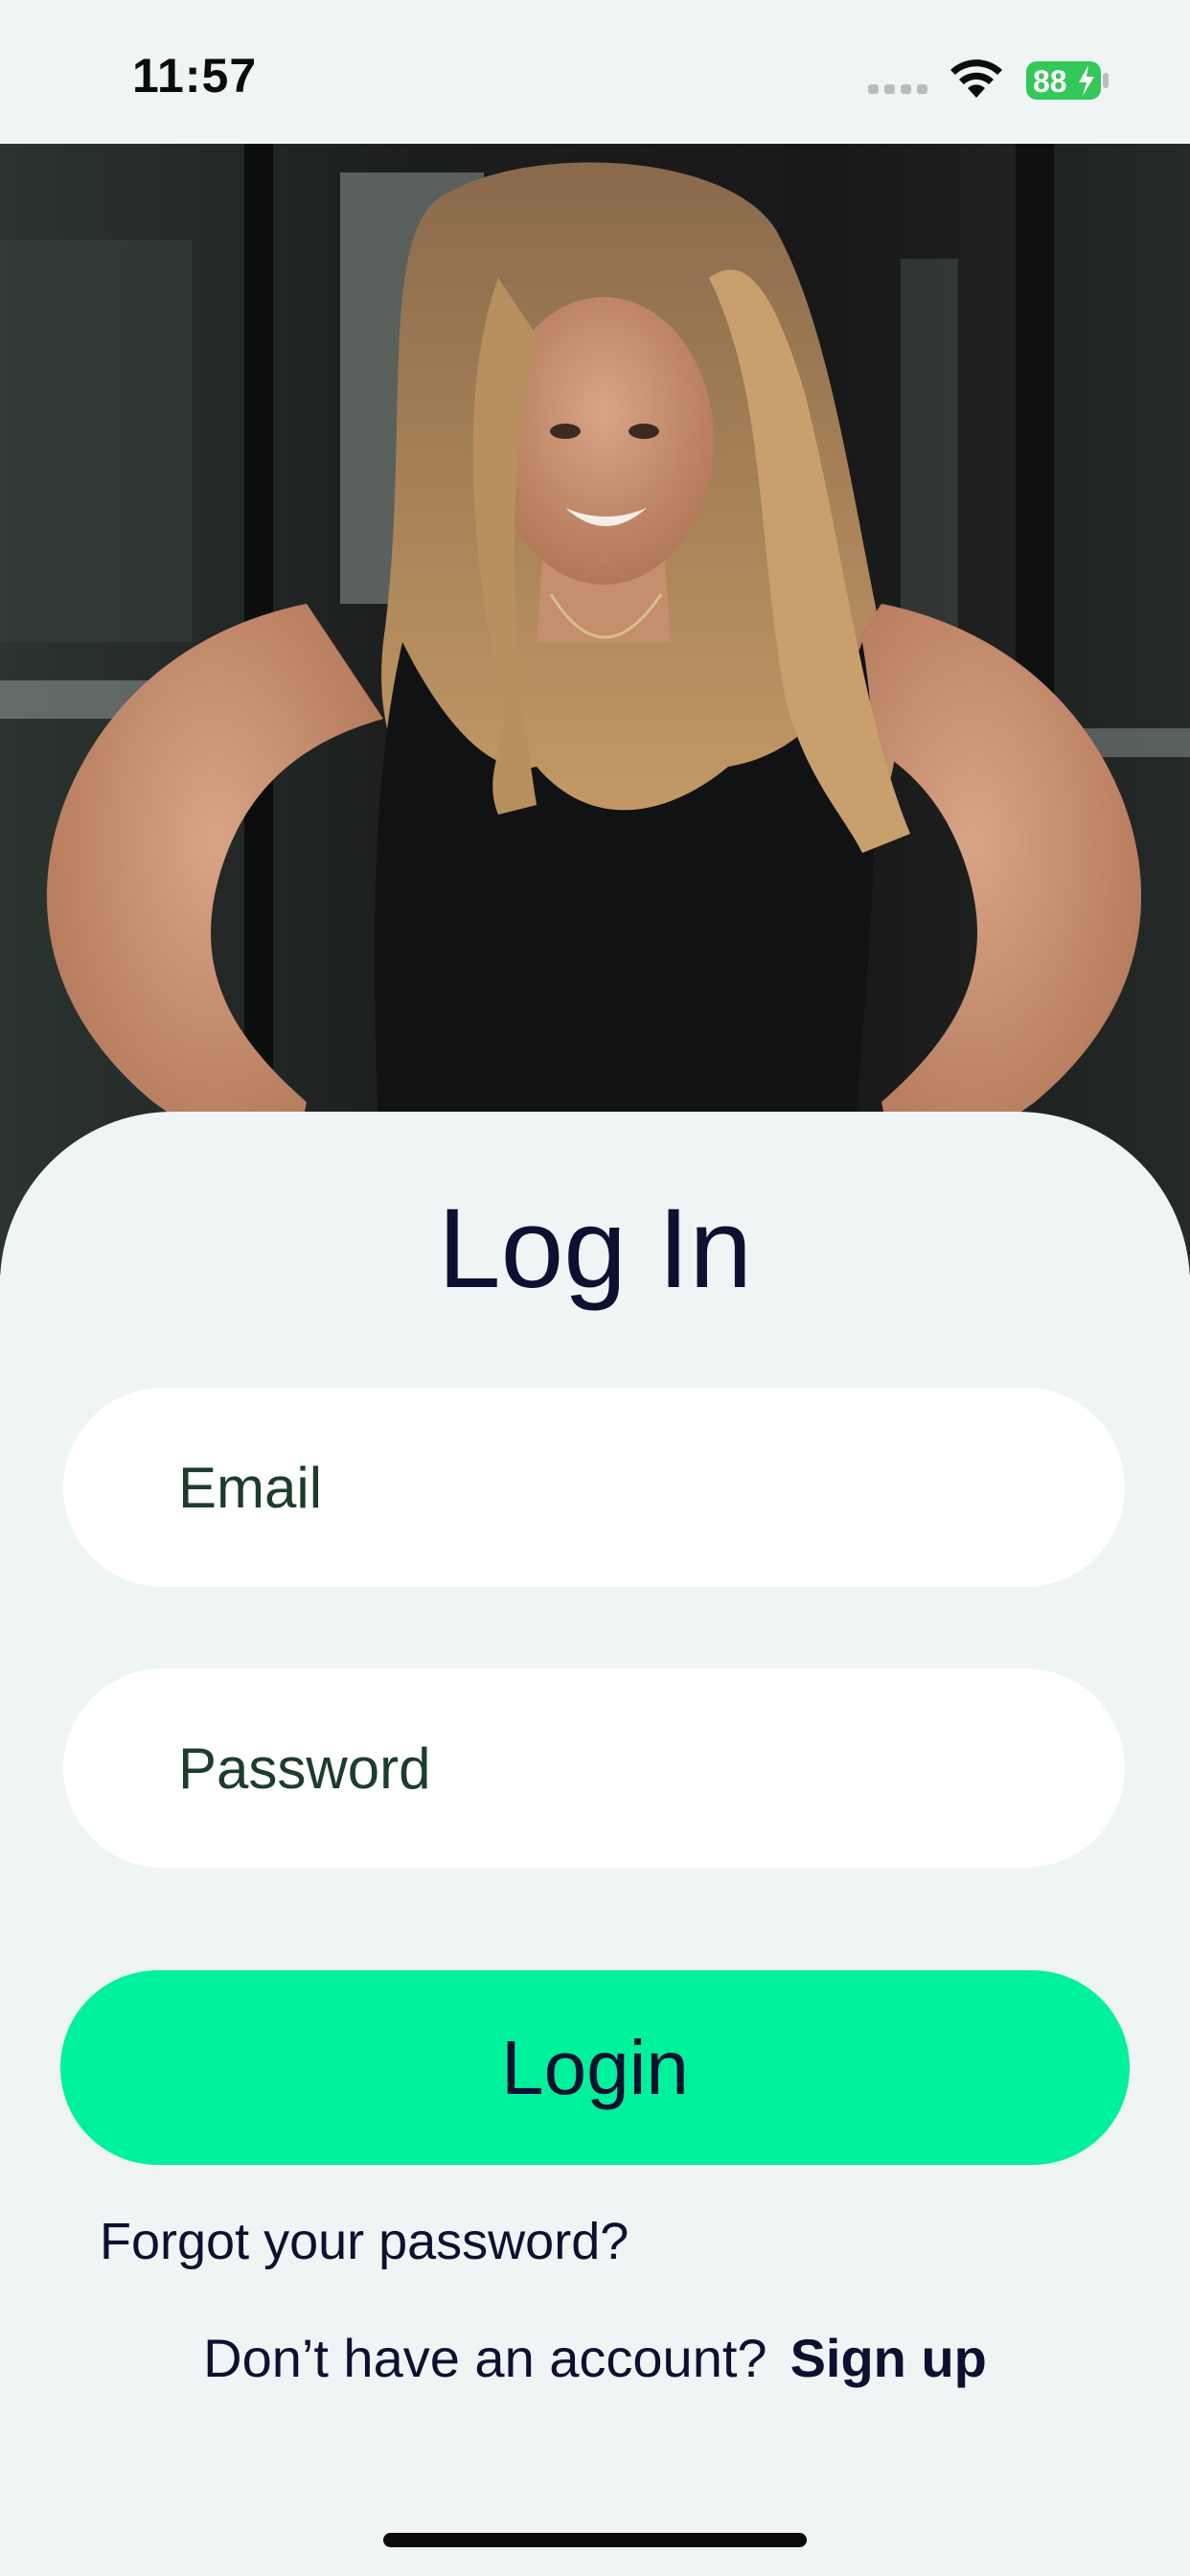 The image size is (1190, 2576). I want to click on wifi-icon, so click(976, 78).